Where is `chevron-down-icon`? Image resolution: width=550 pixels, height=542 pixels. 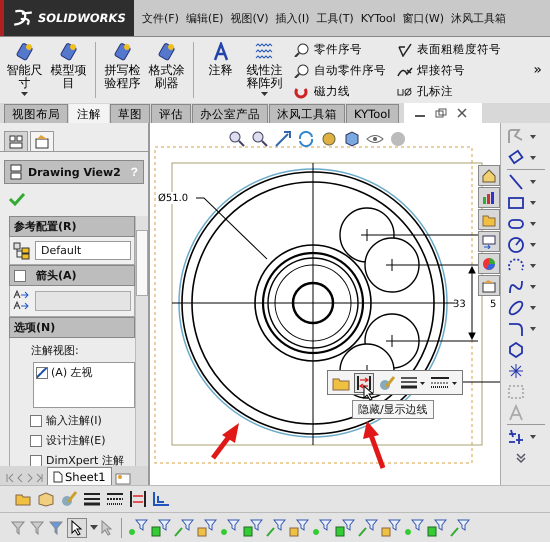 chevron-down-icon is located at coordinates (521, 458).